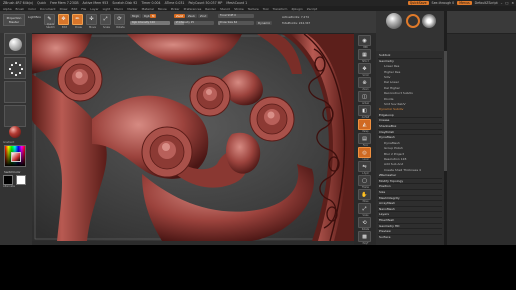 This screenshot has height=290, width=516. I want to click on tool-palette-row: Add Sub And, so click(393, 164).